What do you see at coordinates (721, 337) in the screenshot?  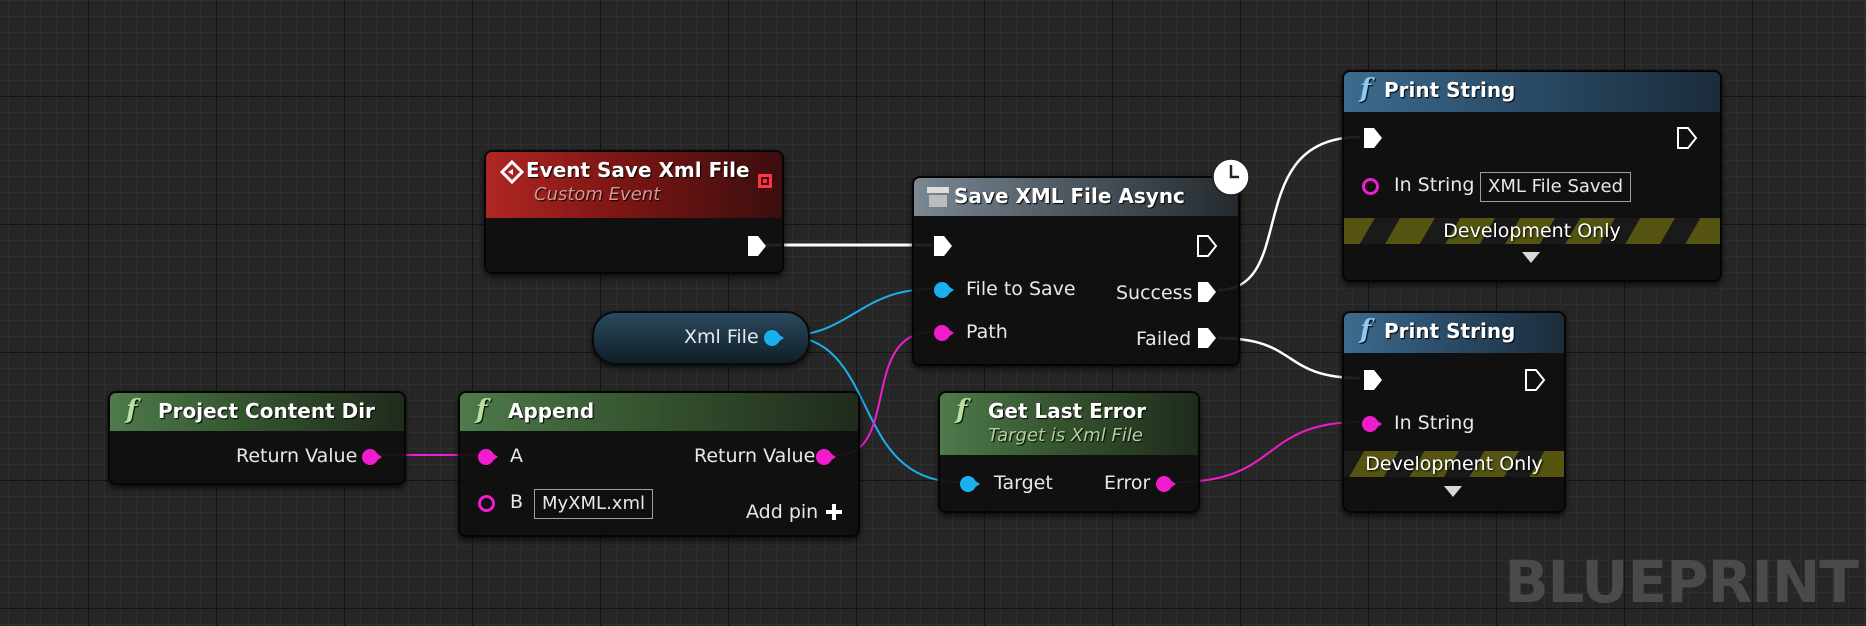 I see `variable-label: Xml File` at bounding box center [721, 337].